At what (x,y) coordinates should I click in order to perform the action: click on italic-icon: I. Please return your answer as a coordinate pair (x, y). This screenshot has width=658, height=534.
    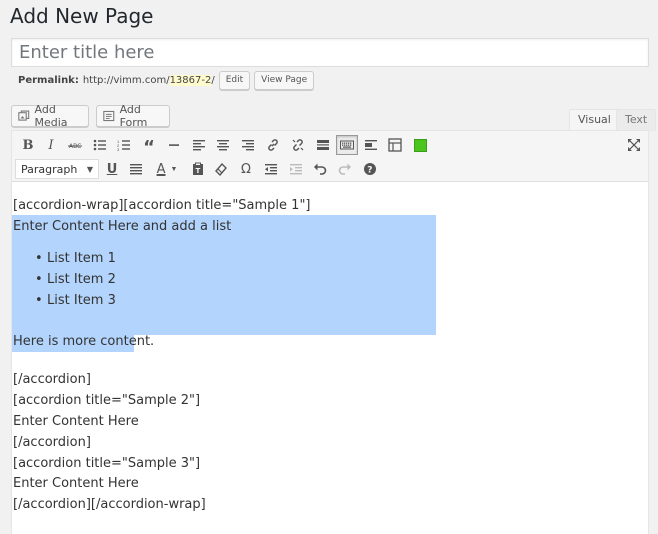
    Looking at the image, I should click on (51, 145).